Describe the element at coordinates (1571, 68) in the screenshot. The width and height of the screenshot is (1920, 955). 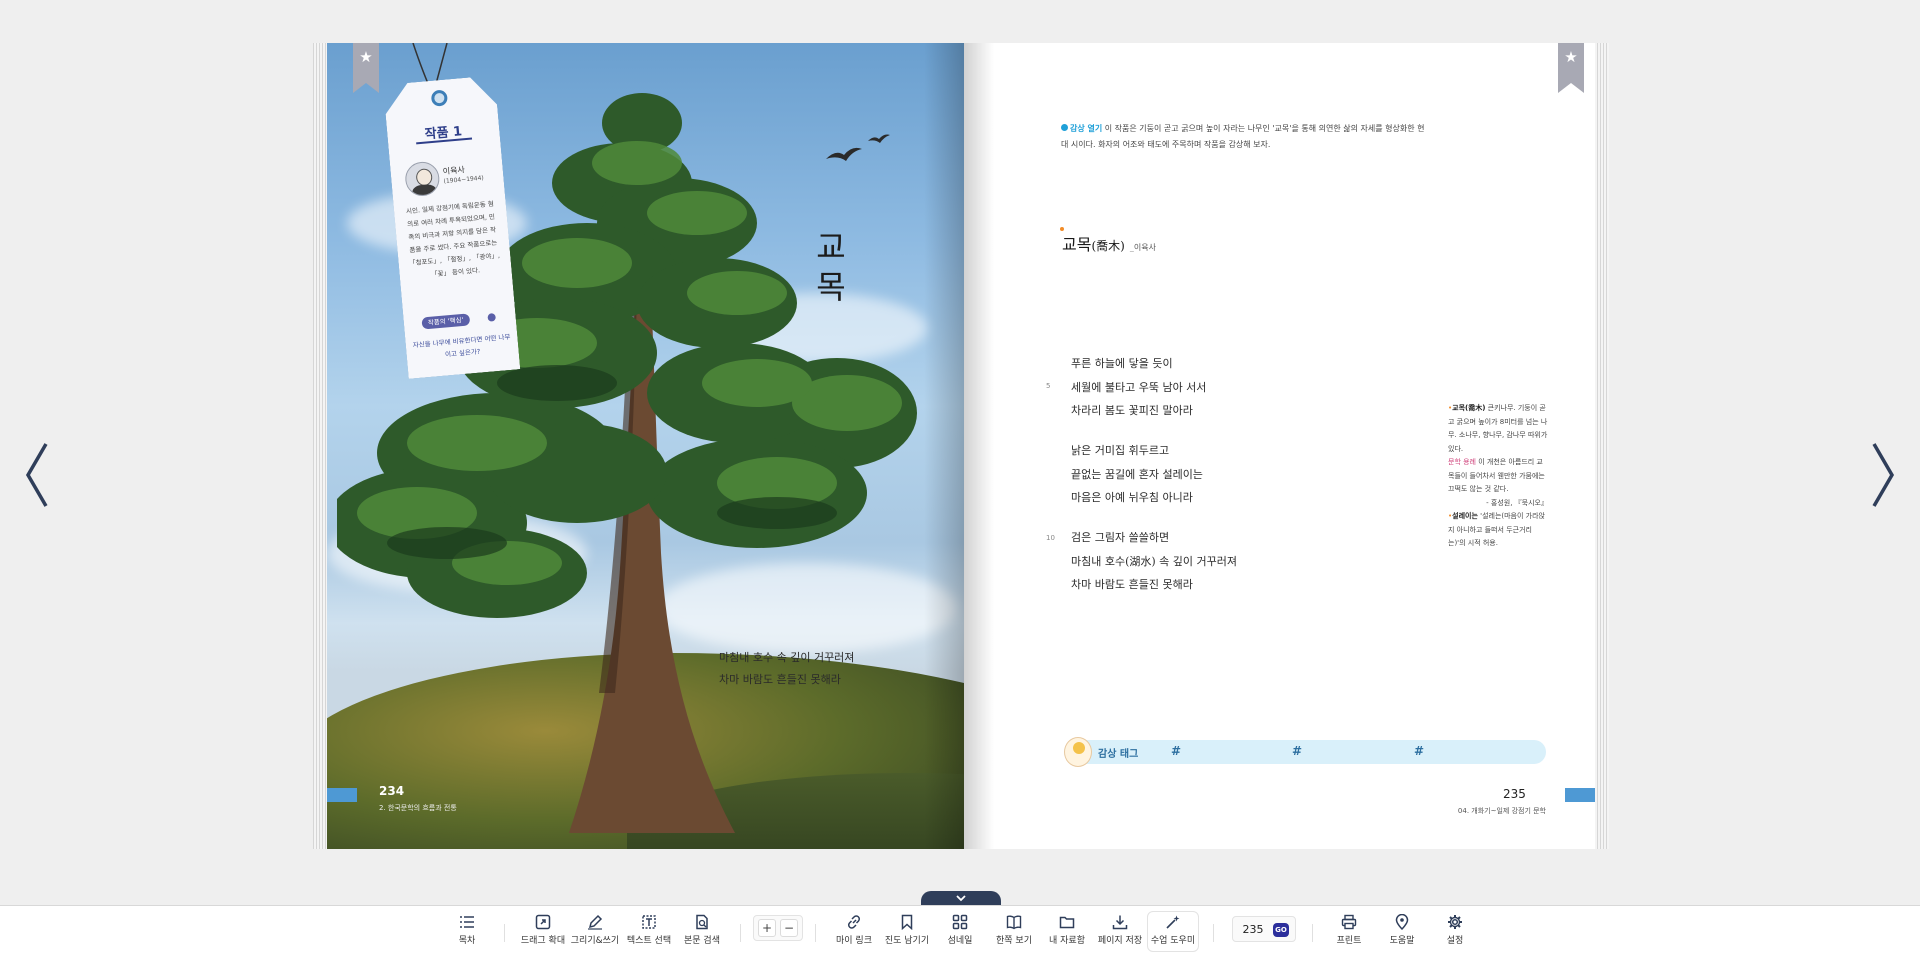
I see `bookmark-ribbon-right: ★` at that location.